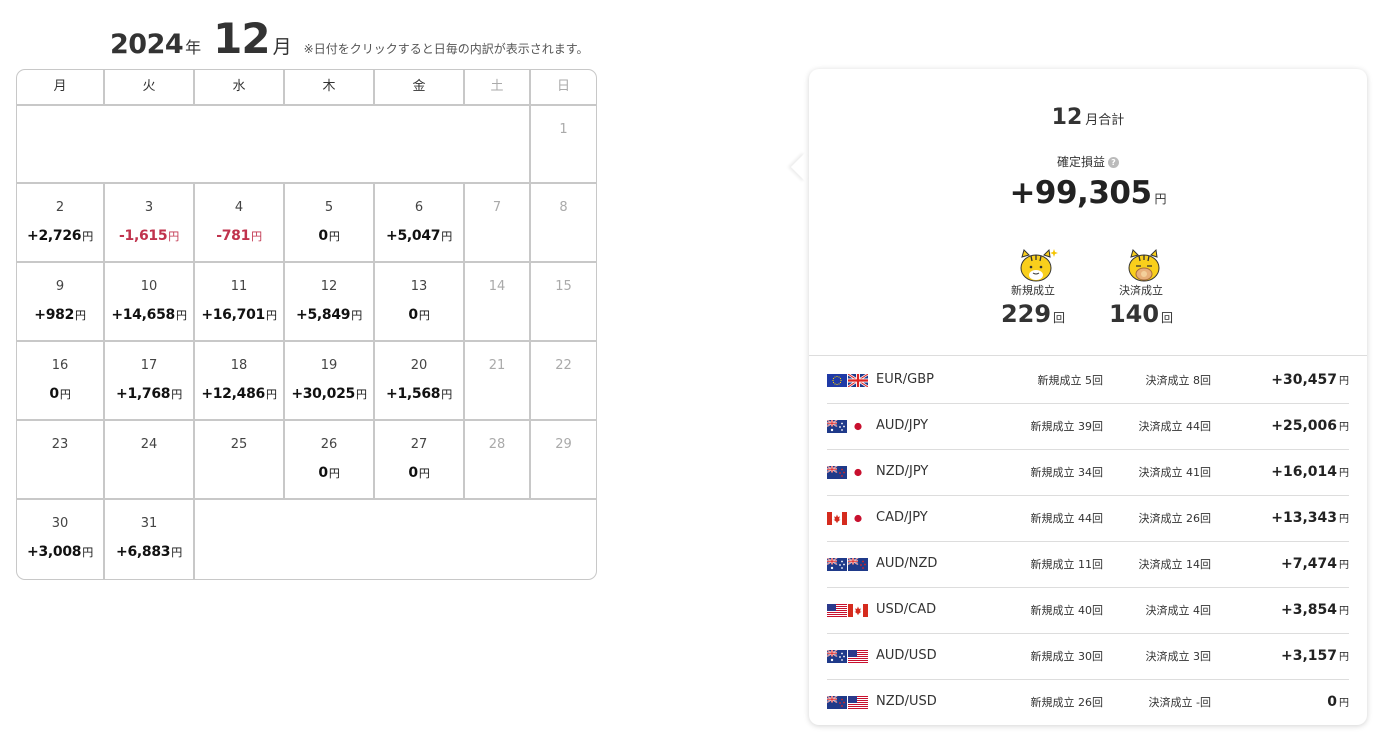  I want to click on calendar-blank-days, so click(274, 145).